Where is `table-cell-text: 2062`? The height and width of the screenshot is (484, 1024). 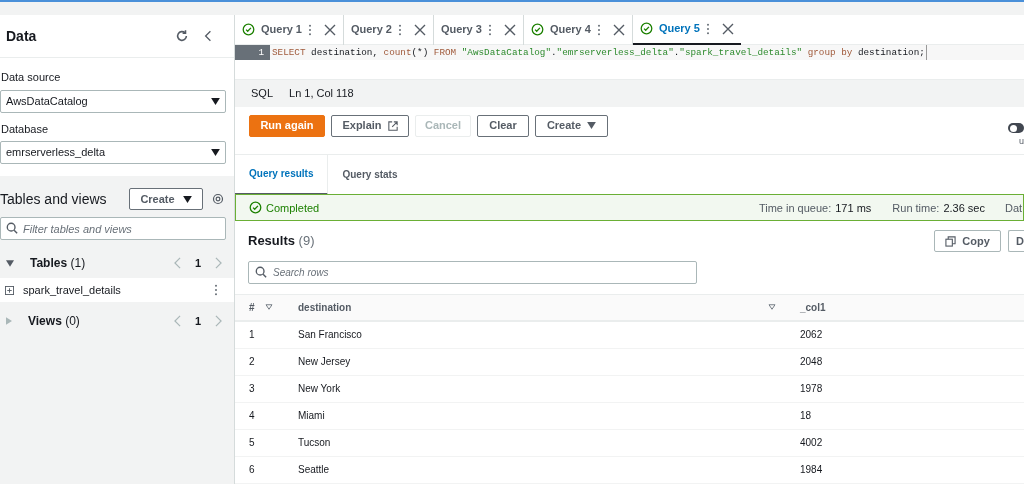
table-cell-text: 2062 is located at coordinates (811, 335).